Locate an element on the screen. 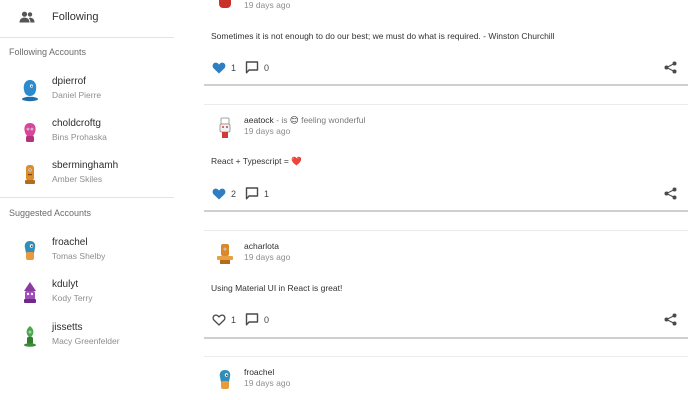 This screenshot has width=700, height=400. full-name: Macy Greenfelder is located at coordinates (86, 341).